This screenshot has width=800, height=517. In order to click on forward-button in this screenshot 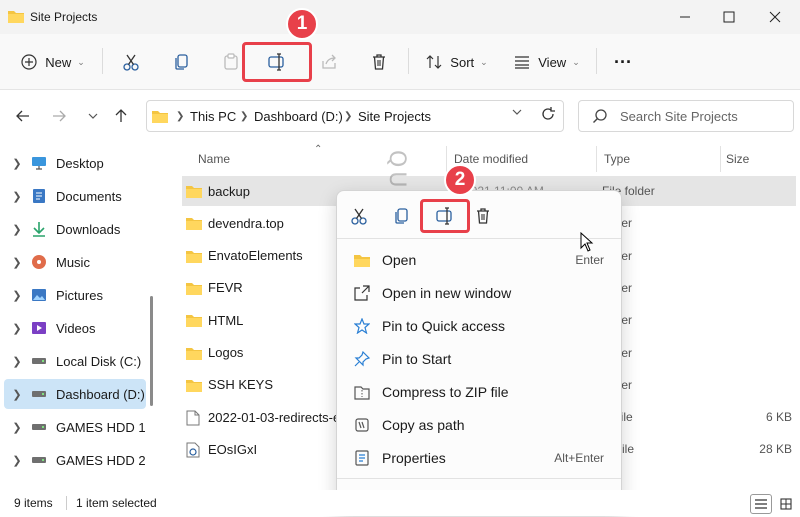, I will do `click(59, 116)`.